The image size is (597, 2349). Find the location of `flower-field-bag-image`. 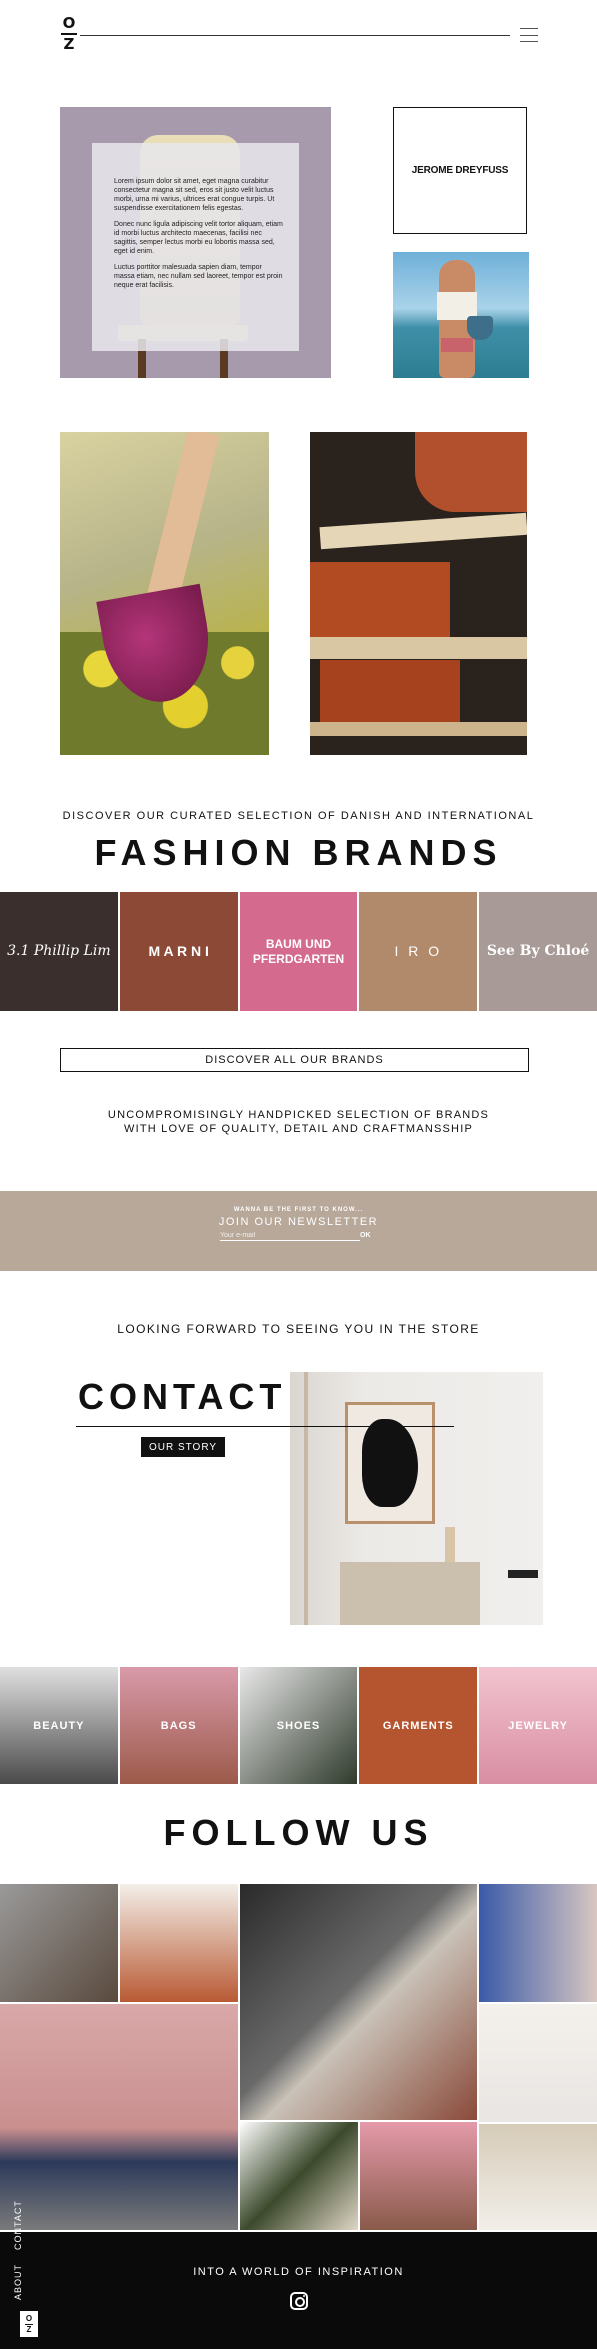

flower-field-bag-image is located at coordinates (164, 593).